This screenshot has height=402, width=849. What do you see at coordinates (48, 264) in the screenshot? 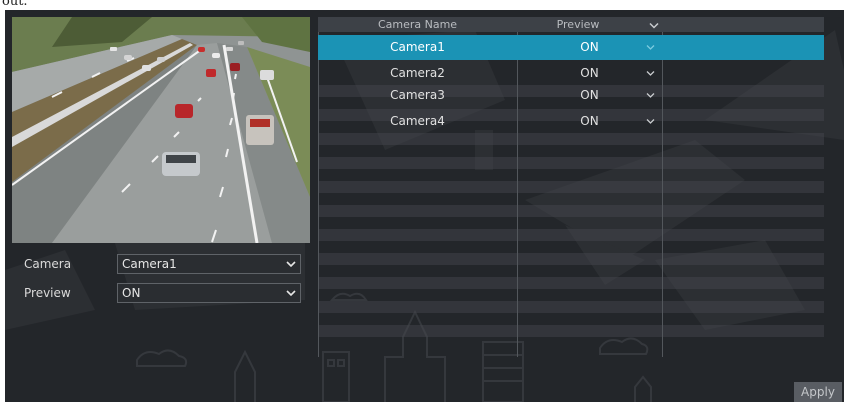
I see `camera-label: Camera` at bounding box center [48, 264].